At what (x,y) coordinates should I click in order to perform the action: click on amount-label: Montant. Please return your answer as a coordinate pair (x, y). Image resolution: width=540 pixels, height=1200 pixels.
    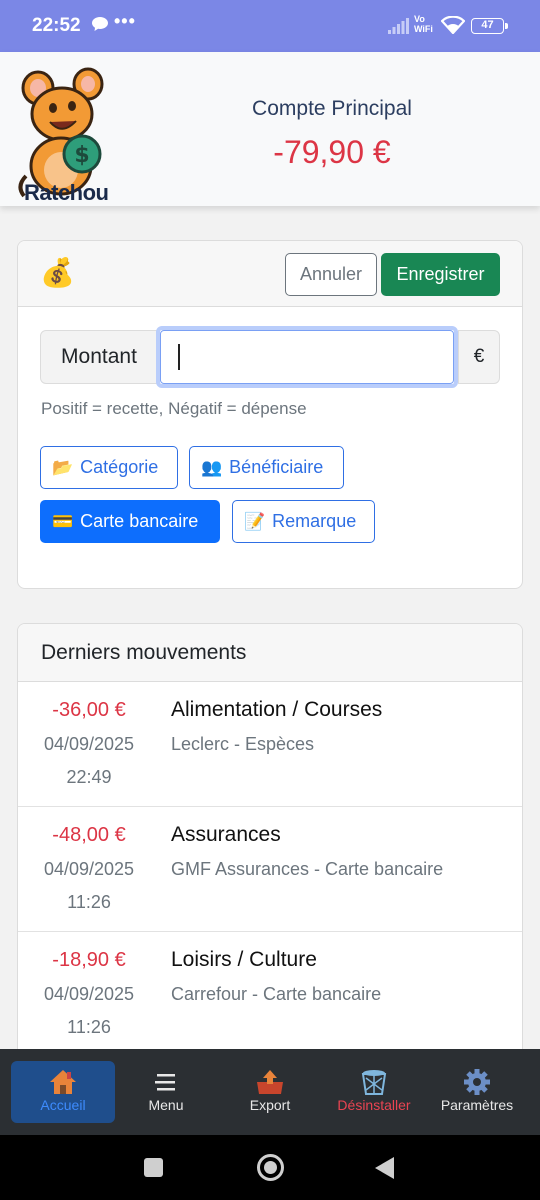
    Looking at the image, I should click on (99, 357).